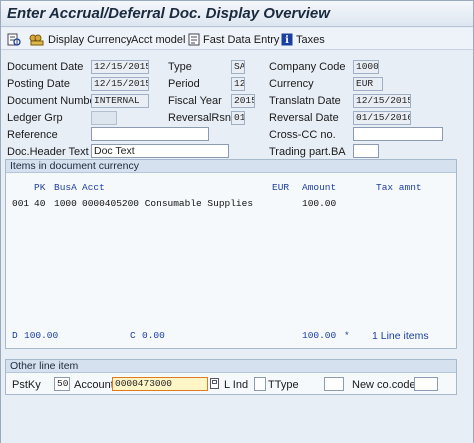 This screenshot has height=443, width=474. What do you see at coordinates (168, 203) in the screenshot?
I see `row-acct: 0000405200 Consumable Supplies` at bounding box center [168, 203].